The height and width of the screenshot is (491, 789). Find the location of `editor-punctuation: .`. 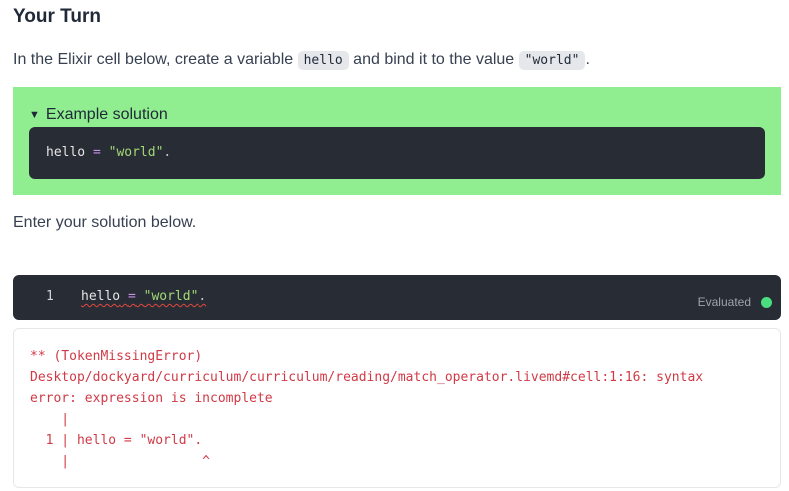

editor-punctuation: . is located at coordinates (202, 296).